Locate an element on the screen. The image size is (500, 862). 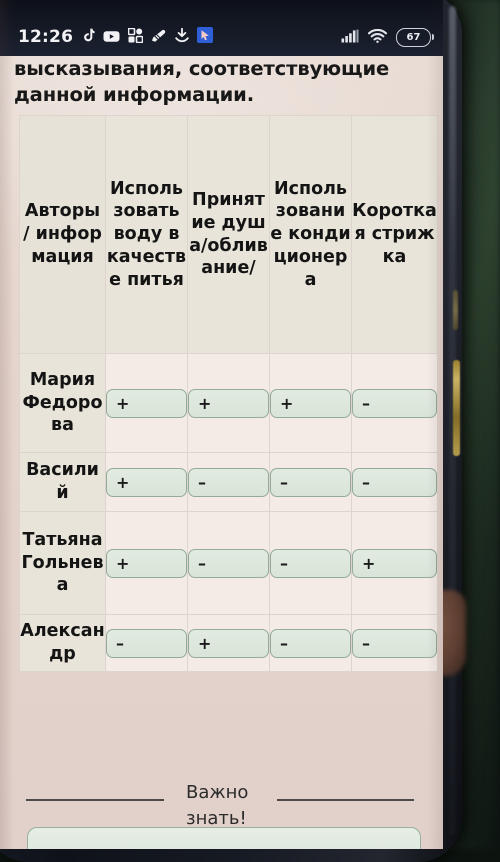
table-row: Василий + – – – is located at coordinates (228, 482).